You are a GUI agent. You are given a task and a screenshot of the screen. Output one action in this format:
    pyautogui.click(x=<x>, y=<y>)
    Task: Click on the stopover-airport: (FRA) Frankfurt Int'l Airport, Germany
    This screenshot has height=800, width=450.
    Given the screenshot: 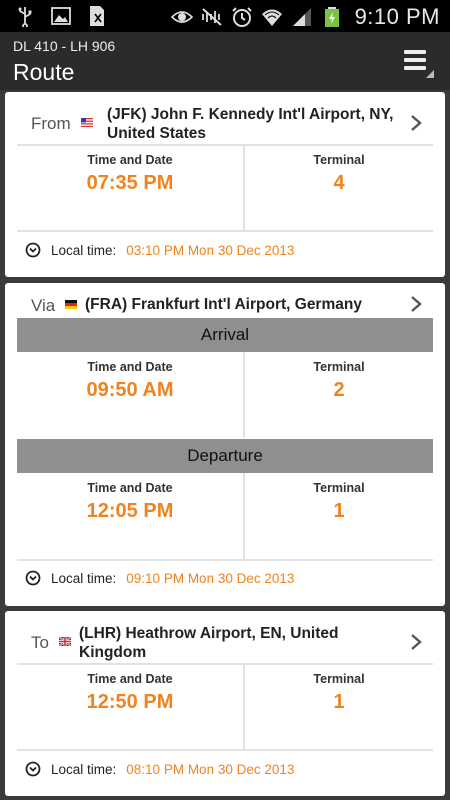 What is the action you would take?
    pyautogui.click(x=223, y=304)
    